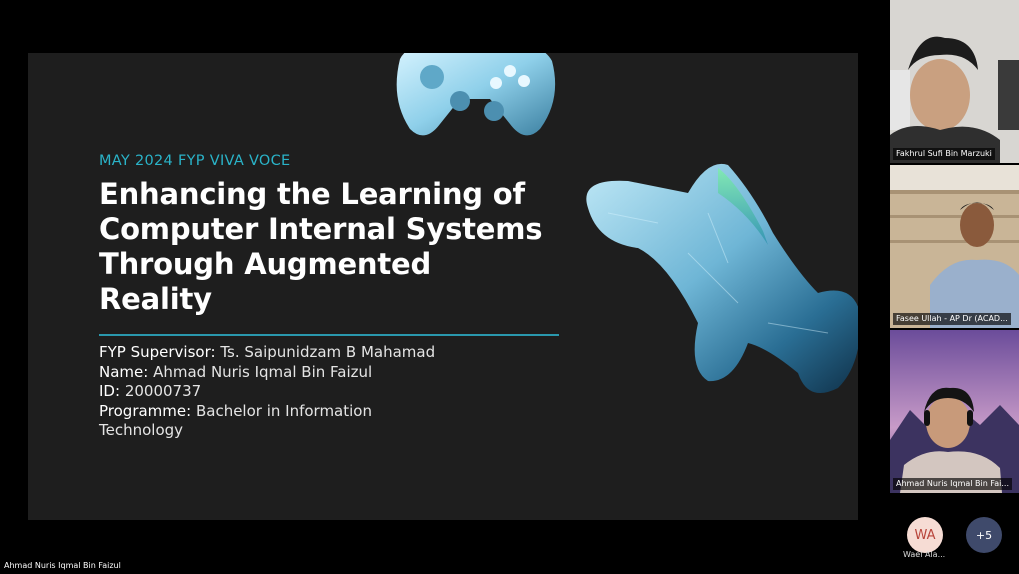 The width and height of the screenshot is (1019, 574). What do you see at coordinates (62, 565) in the screenshot?
I see `presenter-name: Ahmad Nuris Iqmal Bin Faizul` at bounding box center [62, 565].